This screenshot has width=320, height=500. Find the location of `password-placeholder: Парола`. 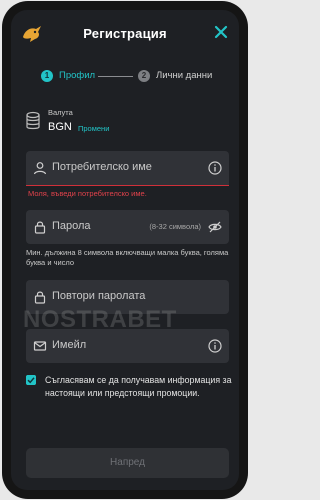

password-placeholder: Парола is located at coordinates (71, 226).